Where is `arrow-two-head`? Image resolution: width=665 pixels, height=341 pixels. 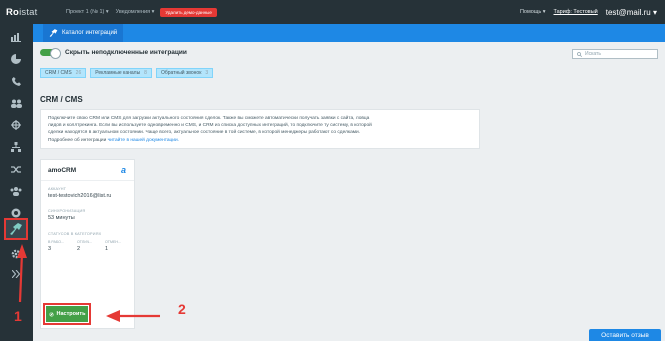
arrow-two-head is located at coordinates (113, 316).